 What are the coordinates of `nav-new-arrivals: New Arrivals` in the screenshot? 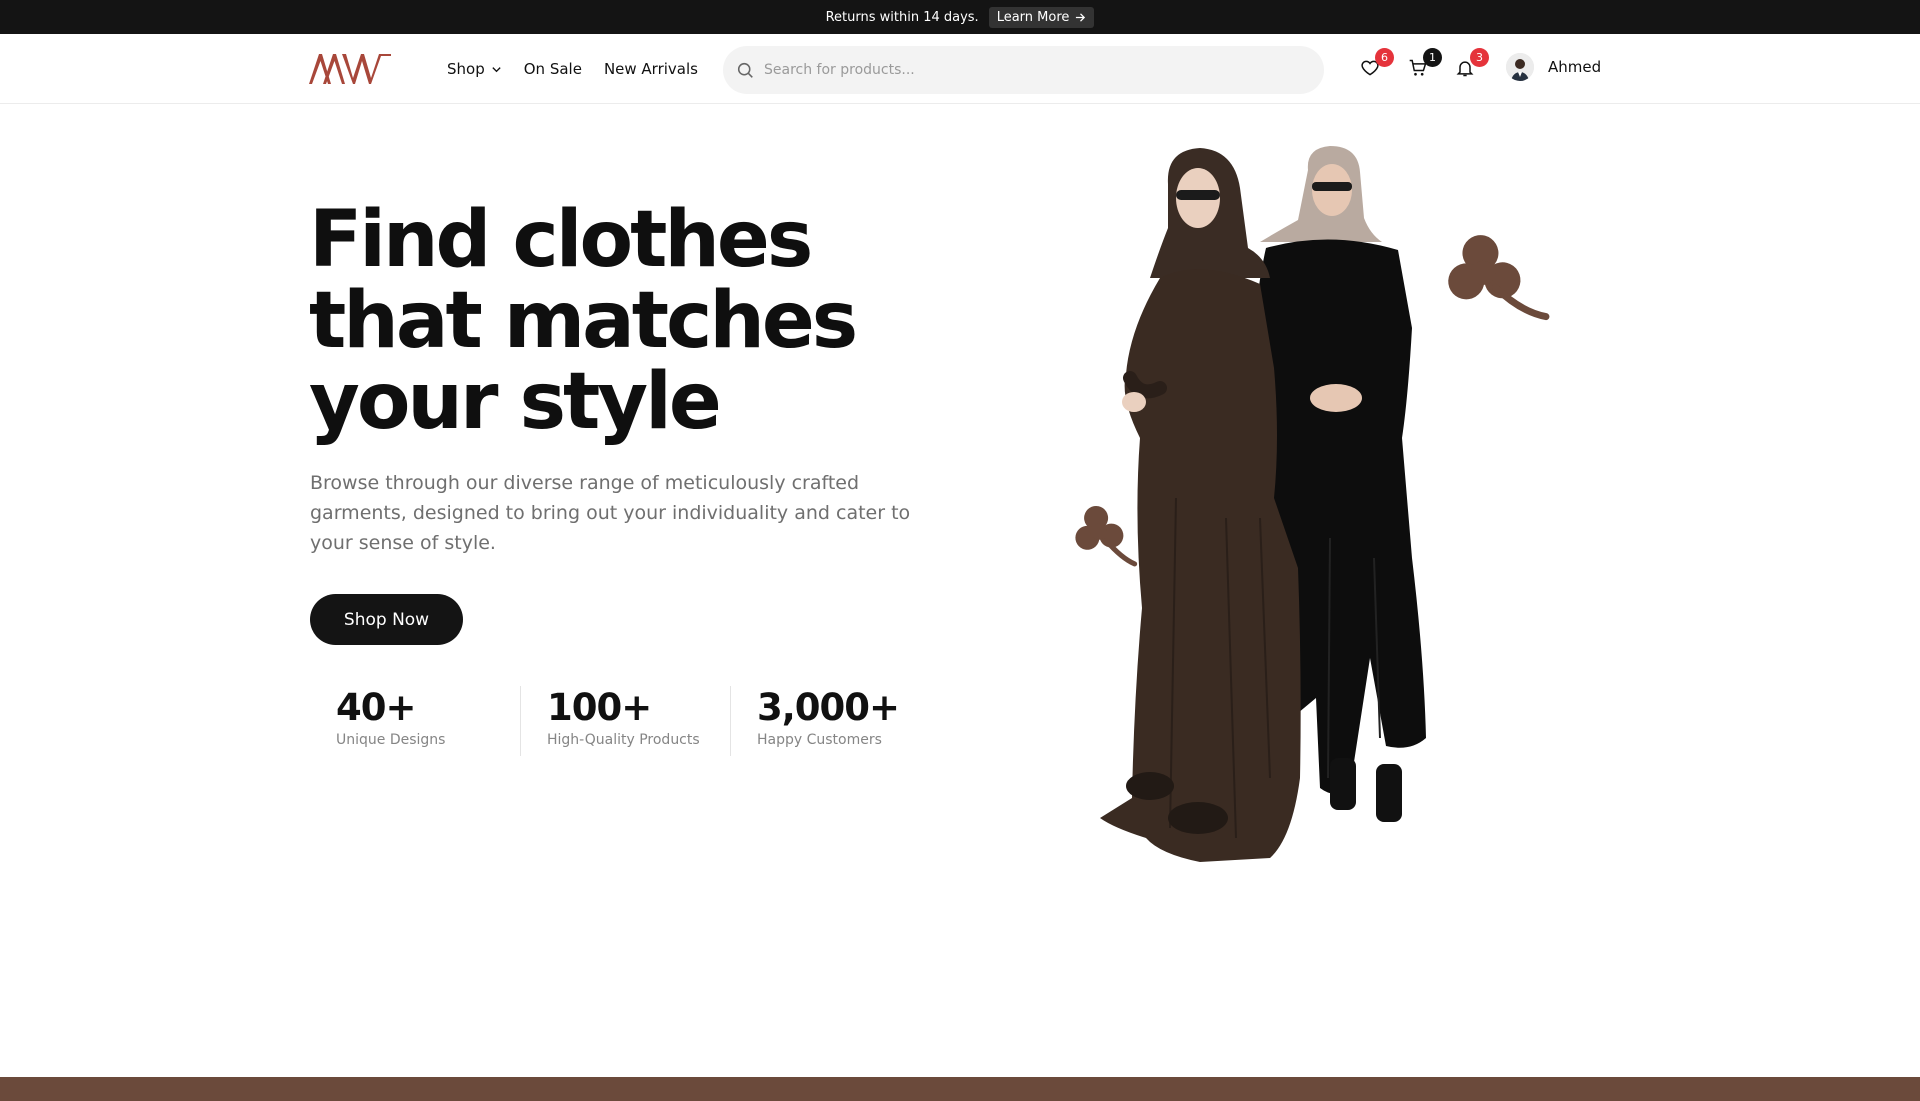 It's located at (651, 69).